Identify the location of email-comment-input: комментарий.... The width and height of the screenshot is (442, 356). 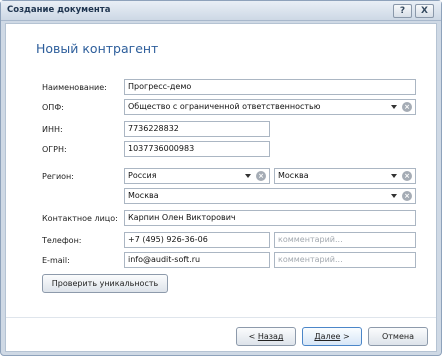
(345, 260).